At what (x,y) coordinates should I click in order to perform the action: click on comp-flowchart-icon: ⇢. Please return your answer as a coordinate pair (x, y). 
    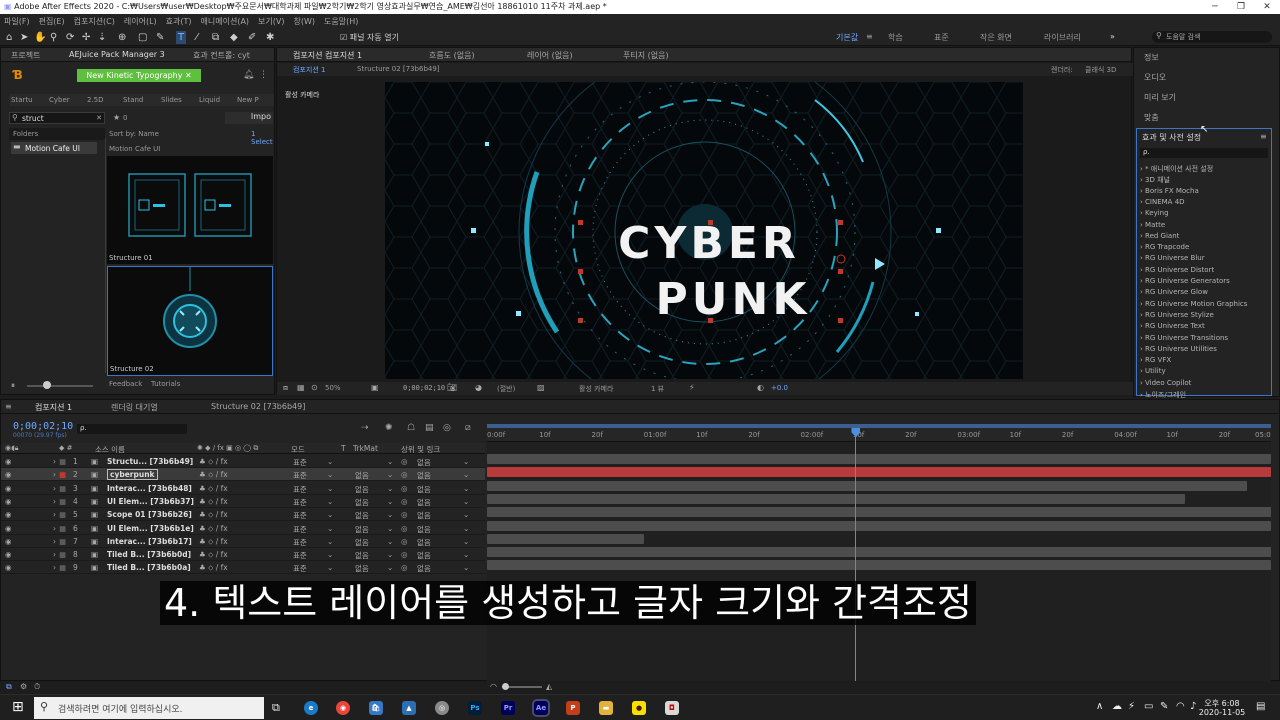
    Looking at the image, I should click on (365, 428).